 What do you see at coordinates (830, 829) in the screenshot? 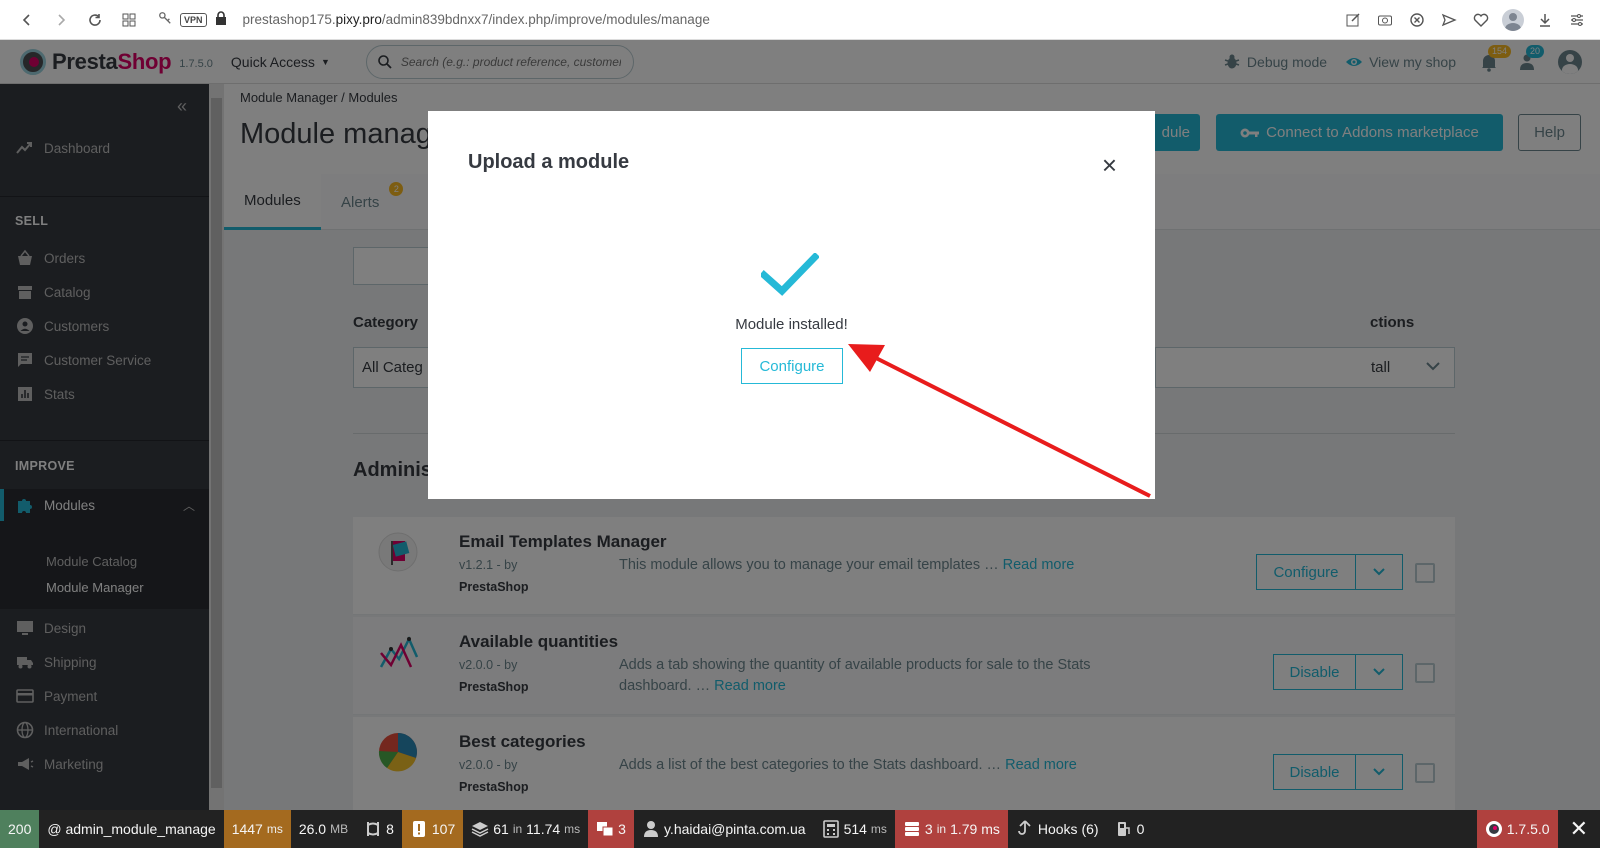
I see `calculator-icon` at bounding box center [830, 829].